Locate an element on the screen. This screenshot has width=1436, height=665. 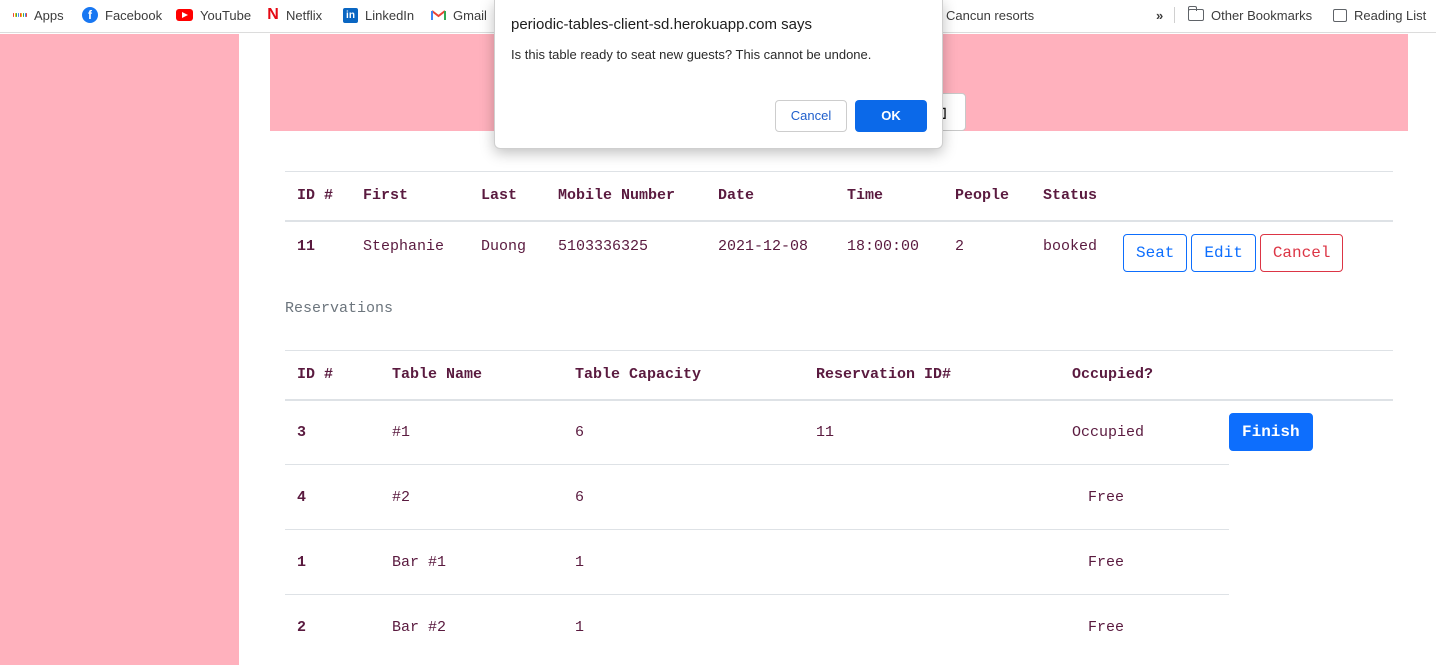
reservation-status: booked is located at coordinates (1070, 246).